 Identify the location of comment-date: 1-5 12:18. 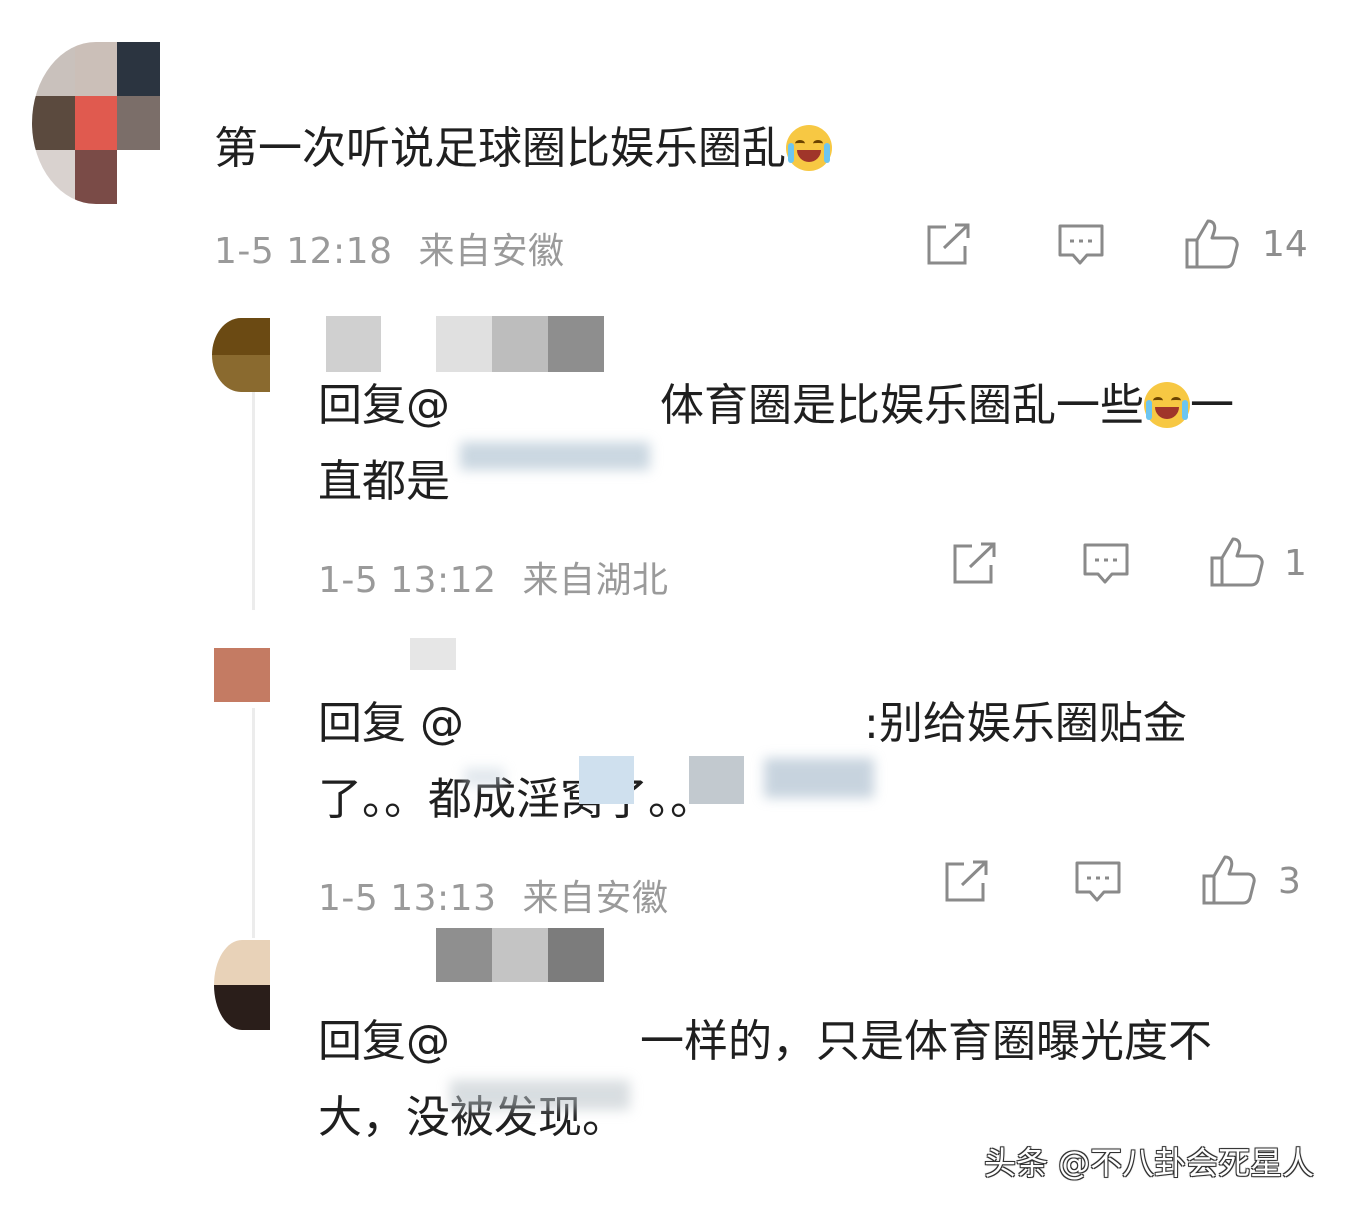
(303, 251).